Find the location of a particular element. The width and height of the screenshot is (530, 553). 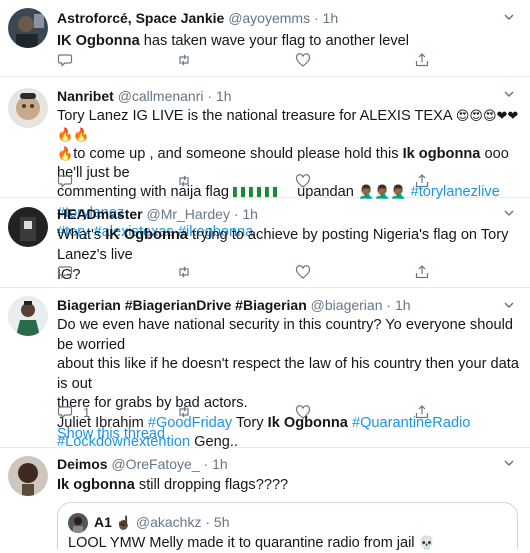

reply-button: 1 is located at coordinates (73, 412).